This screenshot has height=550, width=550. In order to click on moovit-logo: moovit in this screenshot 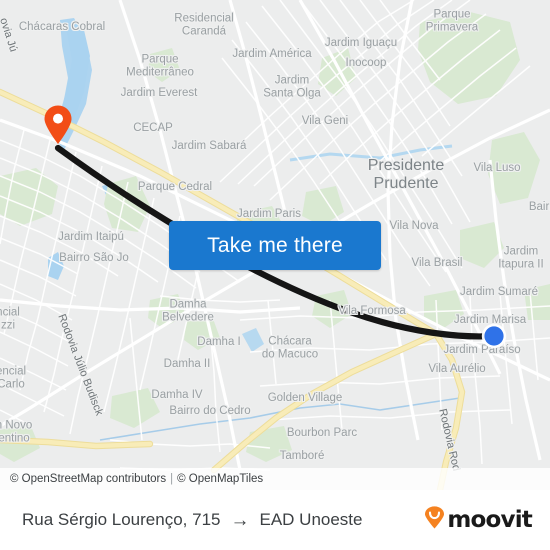, I will do `click(478, 520)`.